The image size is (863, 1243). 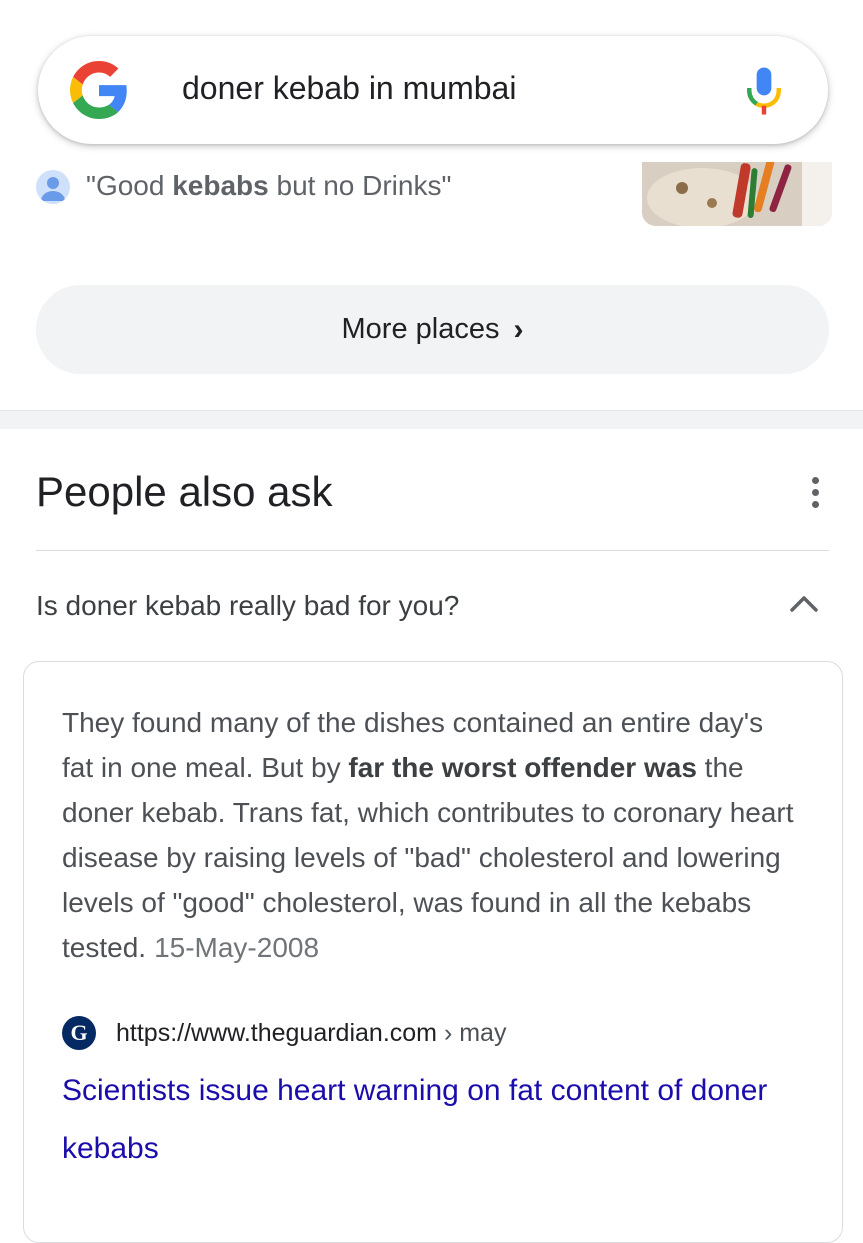 What do you see at coordinates (311, 1033) in the screenshot?
I see `source-url: https://www.theguardian.com › may` at bounding box center [311, 1033].